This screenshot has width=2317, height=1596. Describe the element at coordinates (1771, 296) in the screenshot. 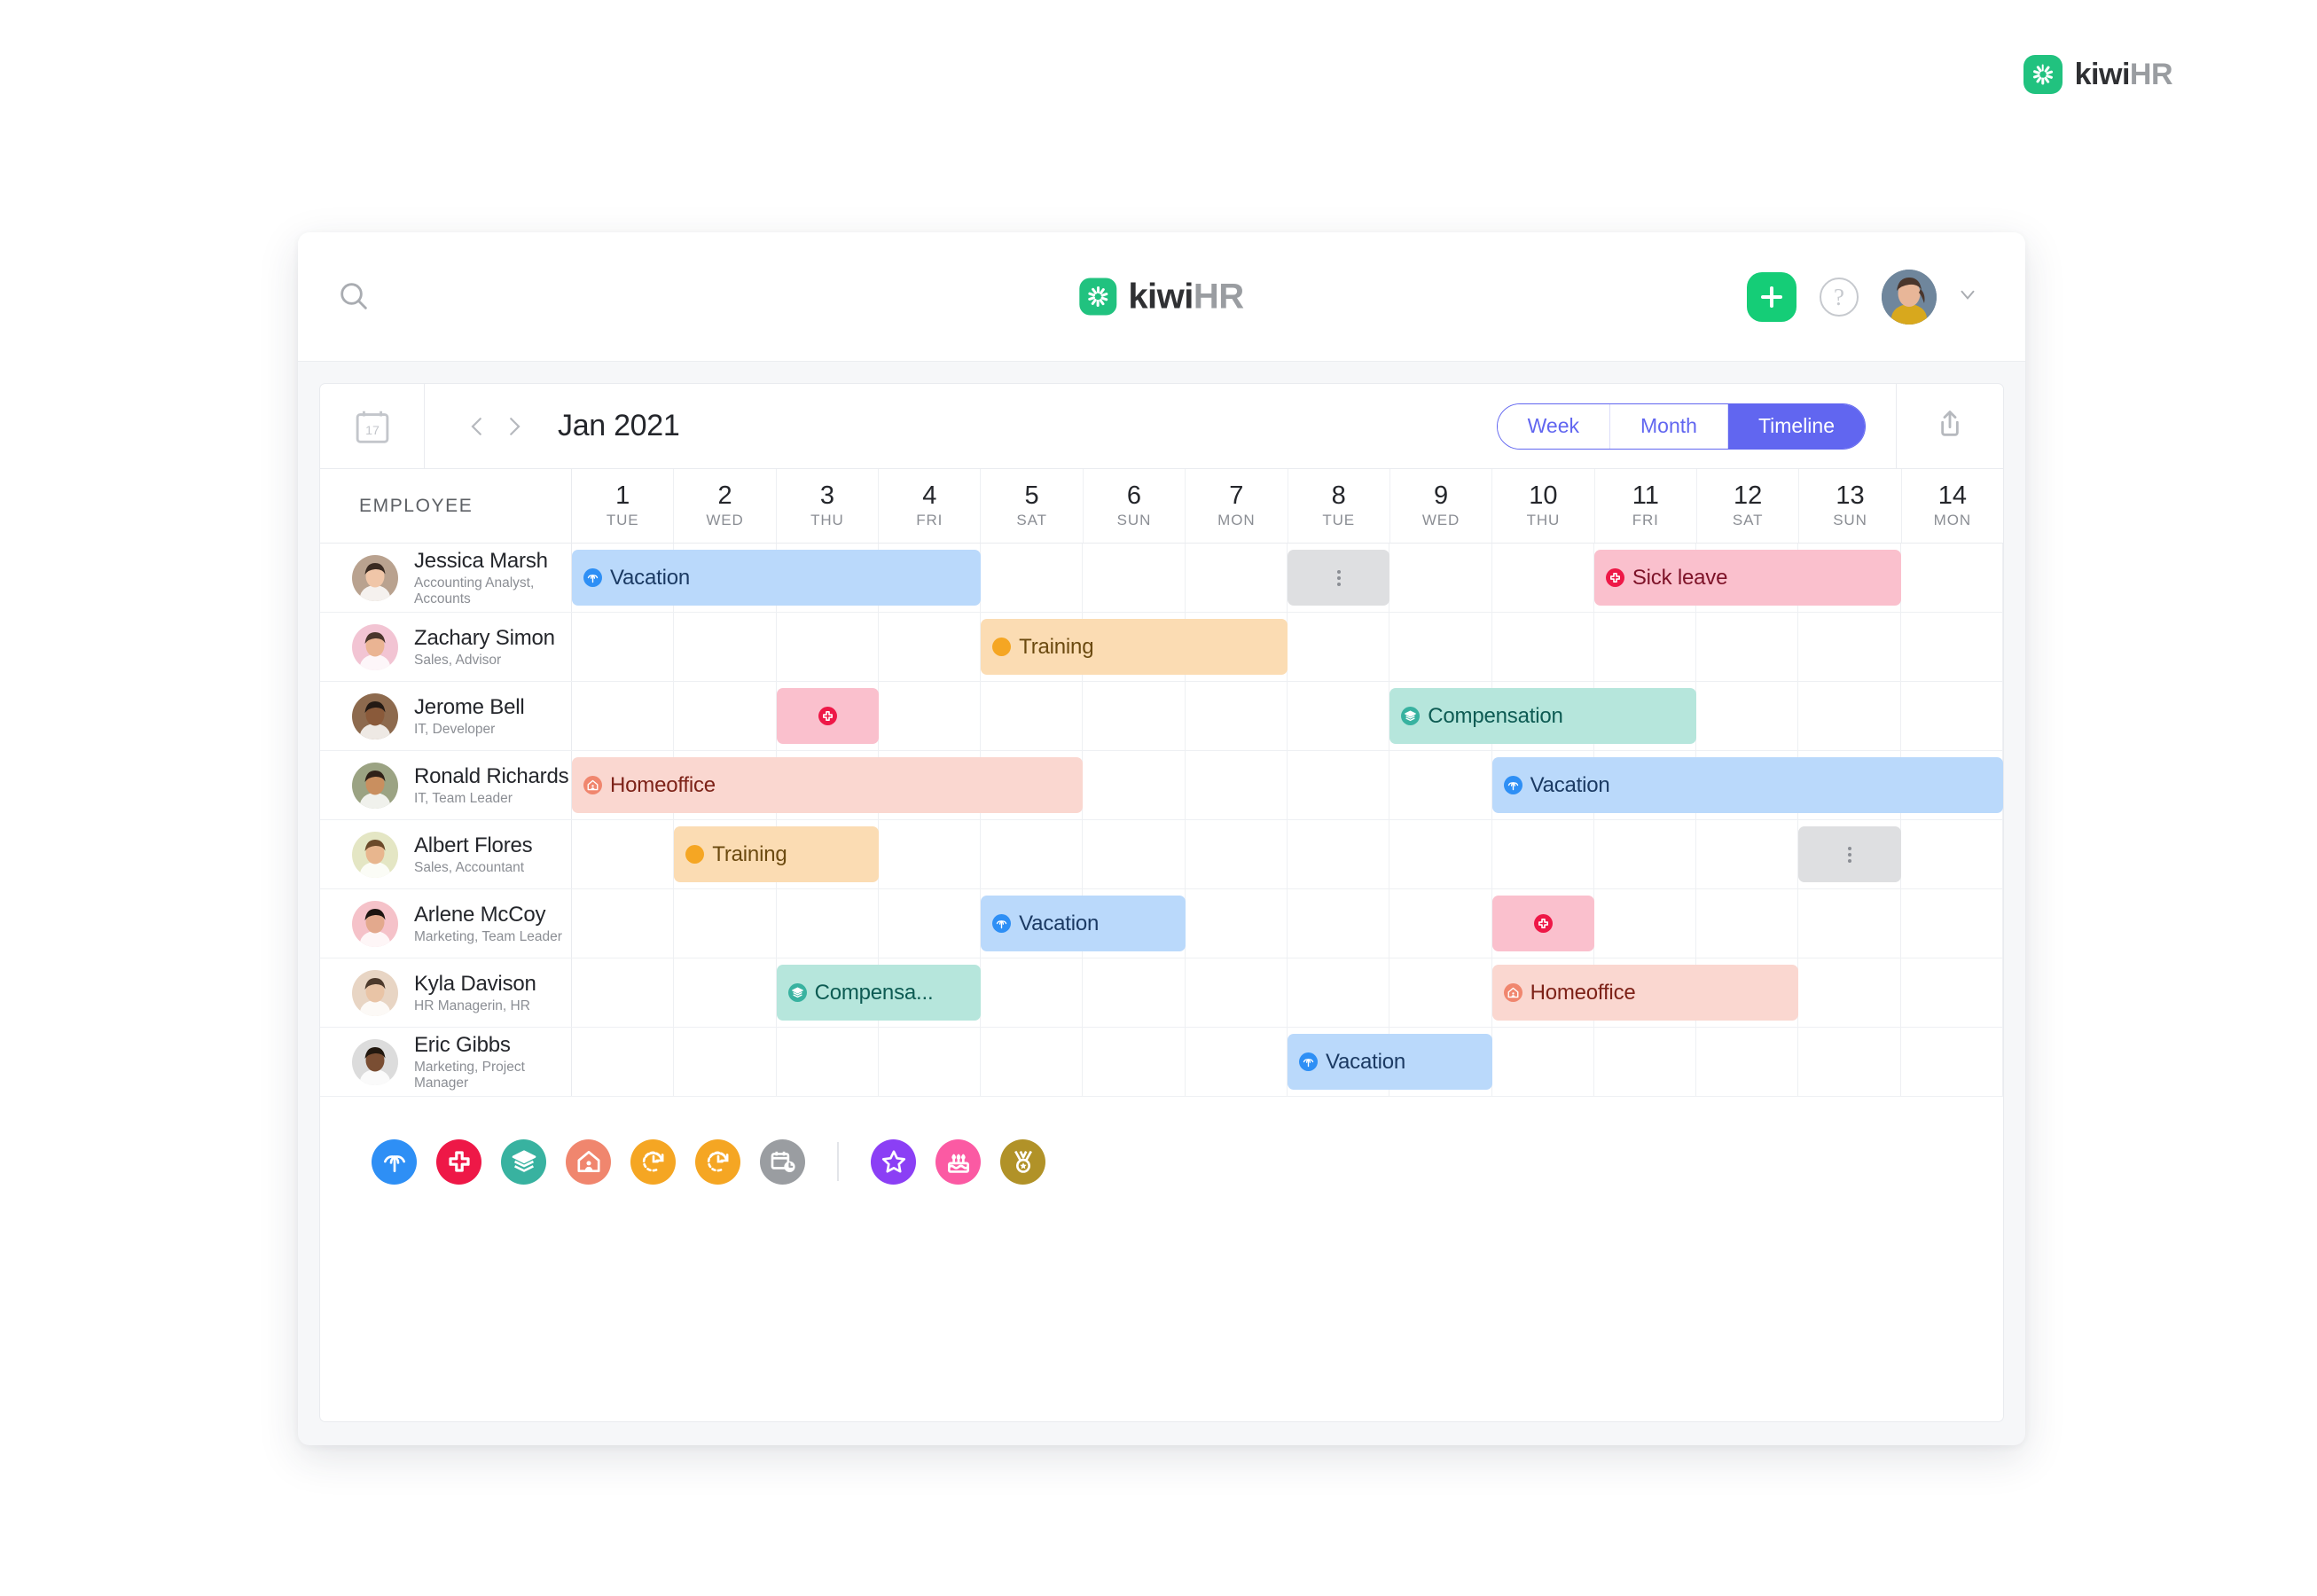

I see `add-button` at that location.